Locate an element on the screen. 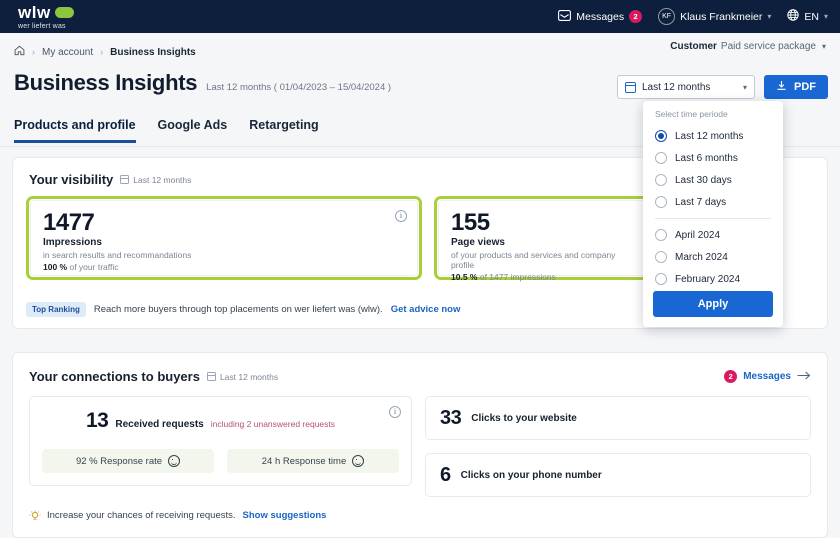  clicks-phone-card: 6 Clicks on your phone number is located at coordinates (618, 475).